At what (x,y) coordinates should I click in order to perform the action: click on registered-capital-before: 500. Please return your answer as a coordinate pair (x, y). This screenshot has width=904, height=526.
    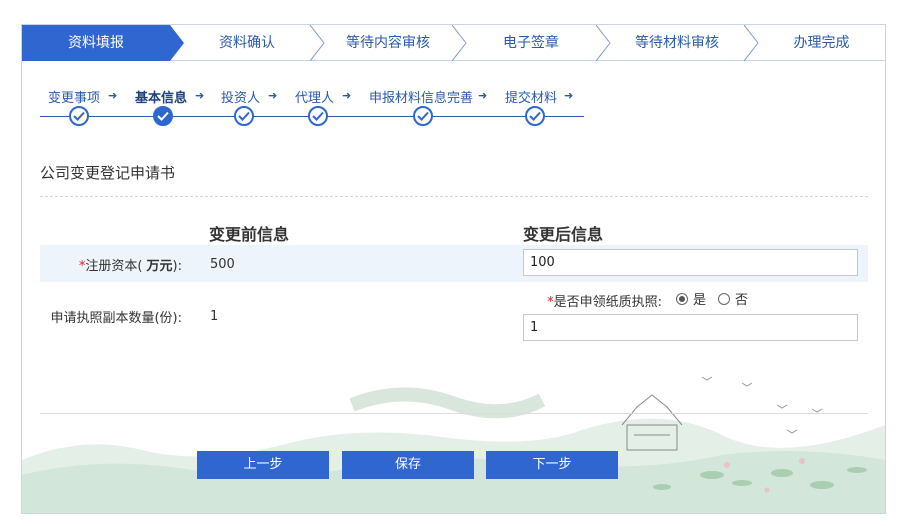
    Looking at the image, I should click on (222, 264).